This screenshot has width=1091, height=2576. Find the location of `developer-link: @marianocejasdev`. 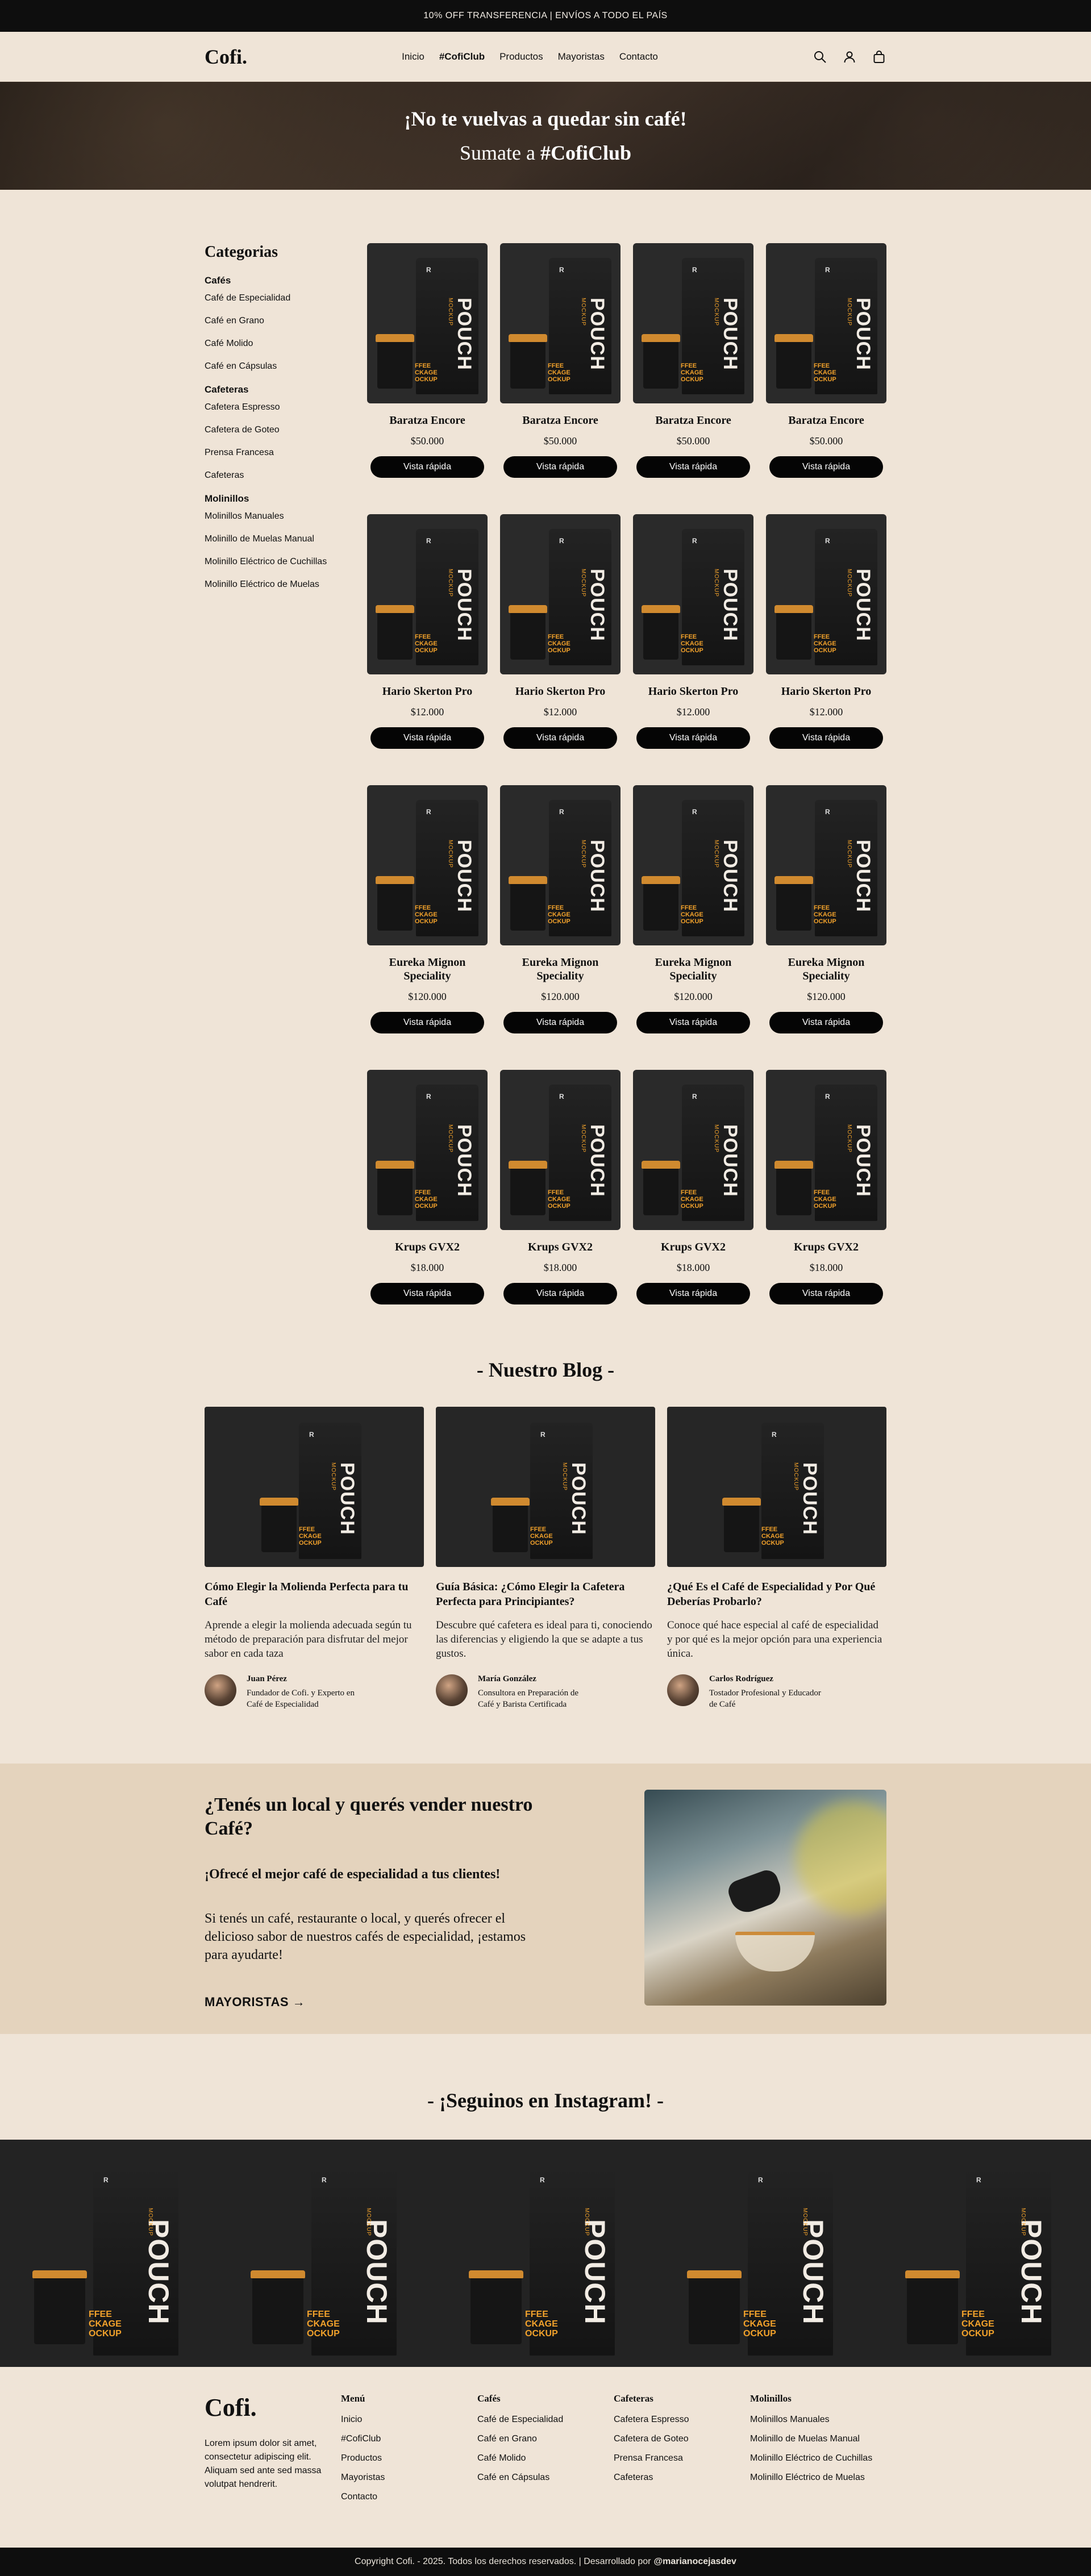

developer-link: @marianocejasdev is located at coordinates (695, 2562).